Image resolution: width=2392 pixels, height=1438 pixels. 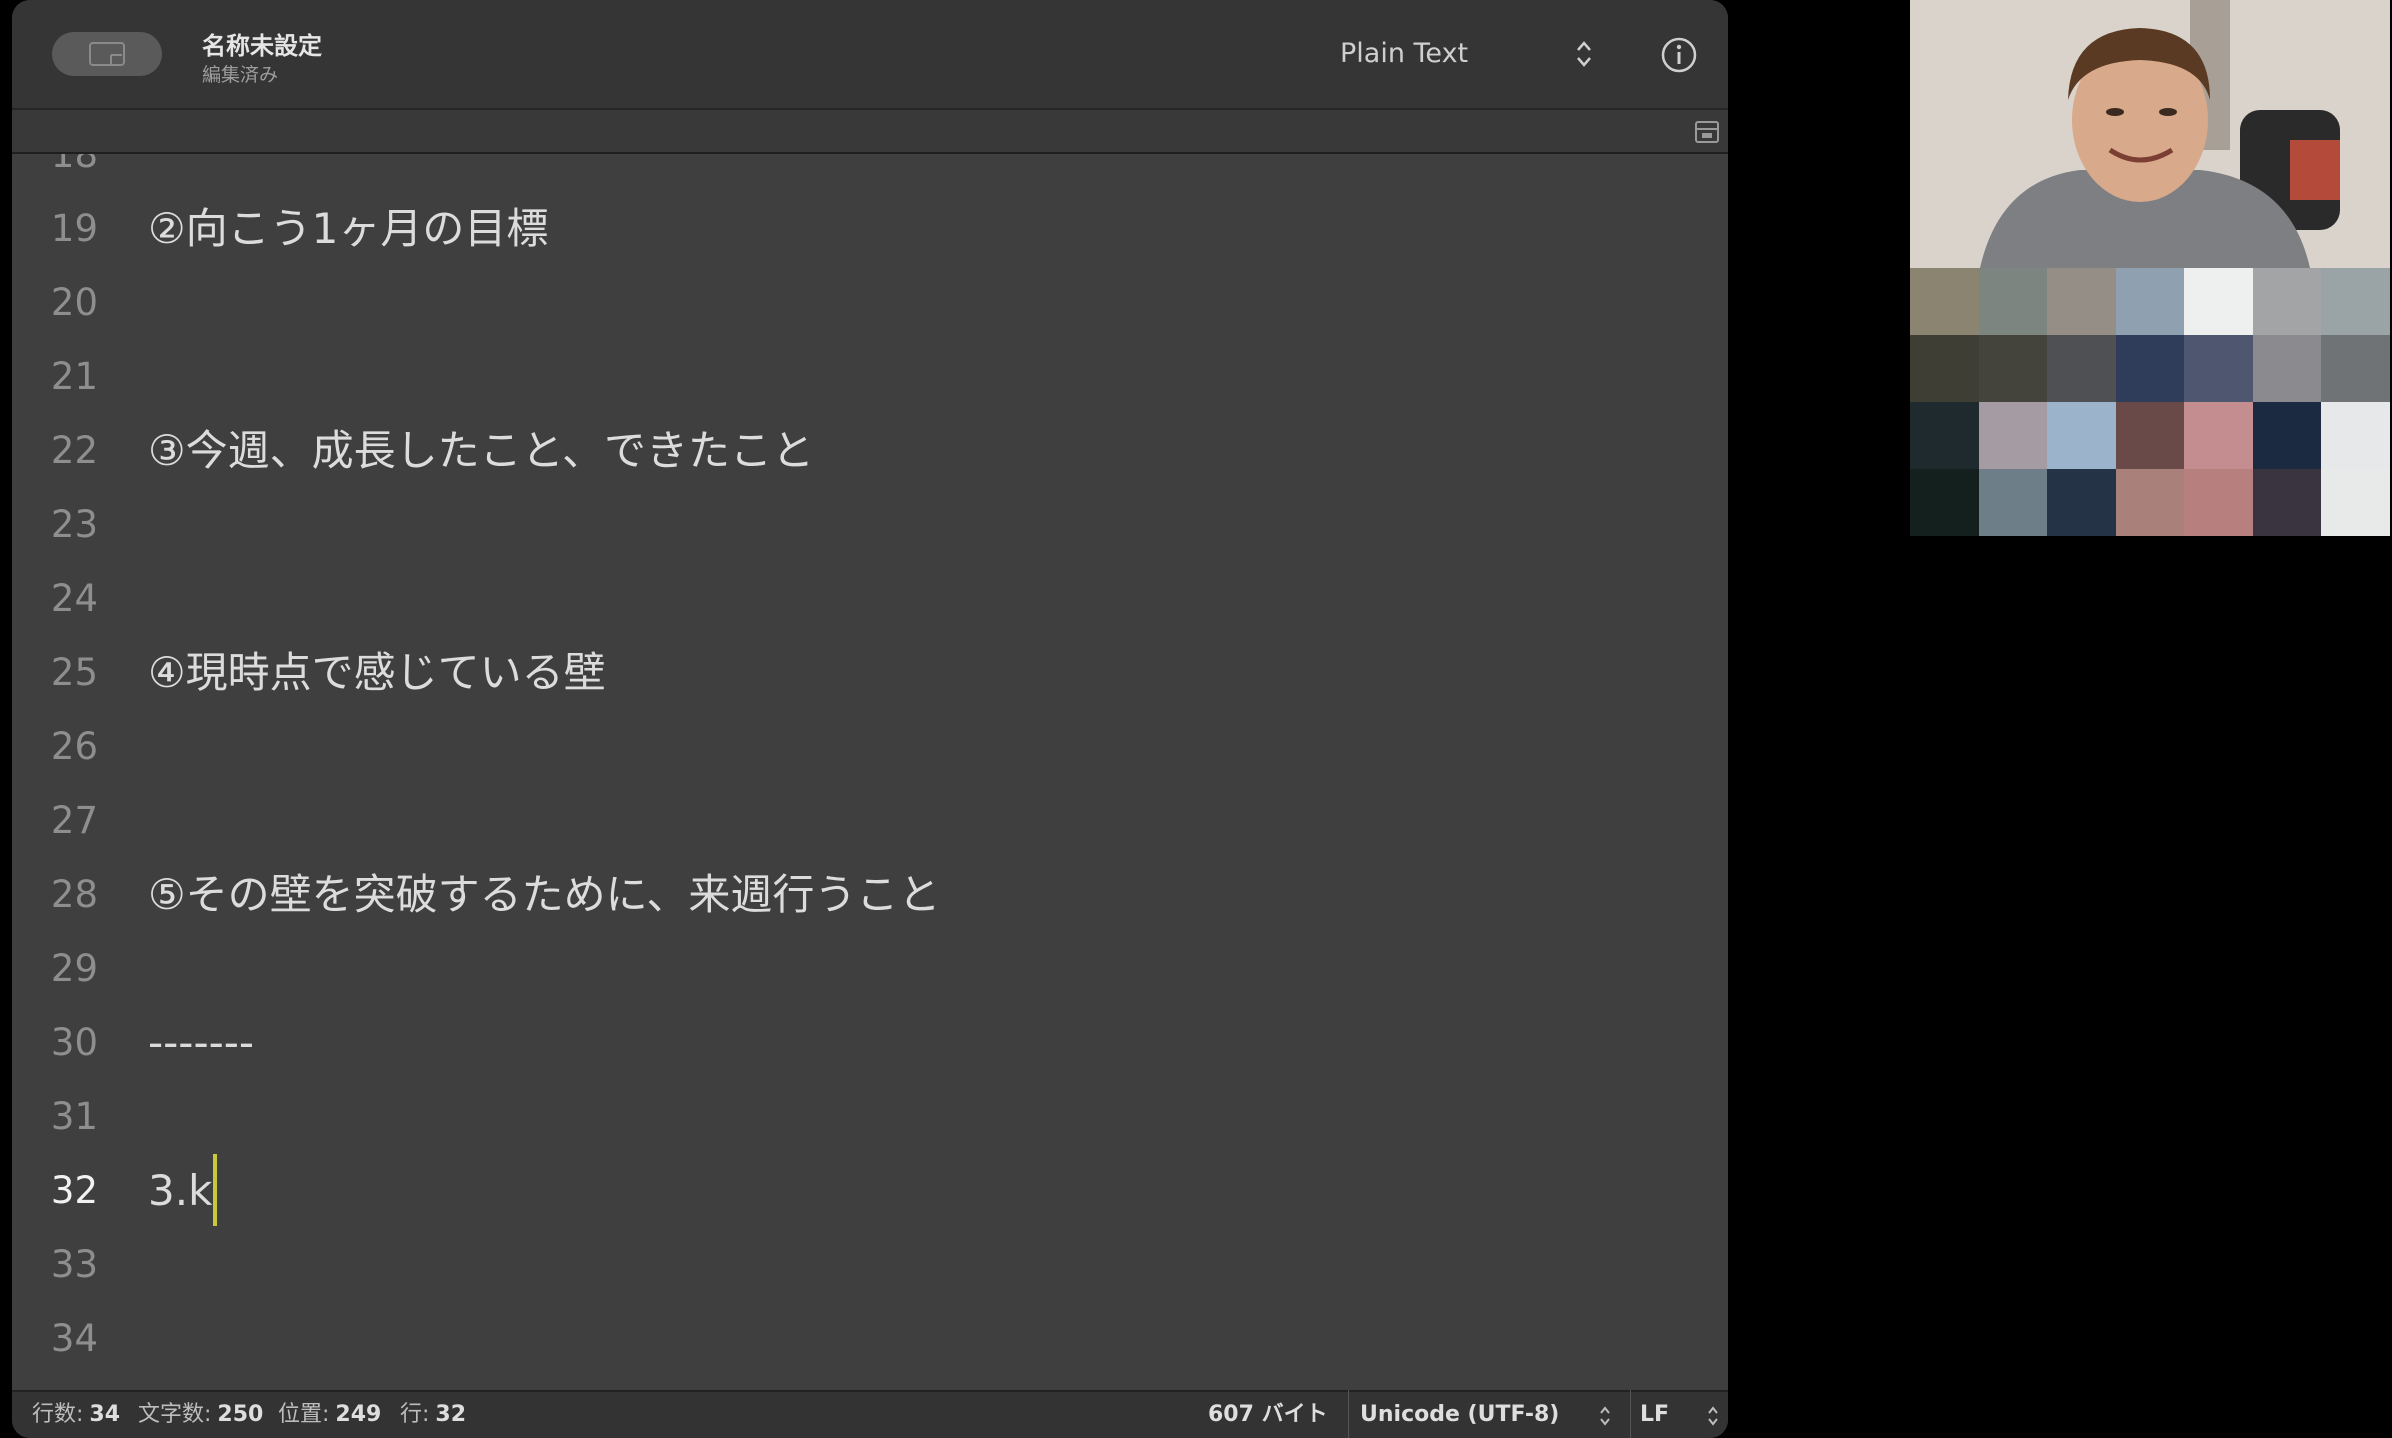 I want to click on webcam-overlay, so click(x=2150, y=268).